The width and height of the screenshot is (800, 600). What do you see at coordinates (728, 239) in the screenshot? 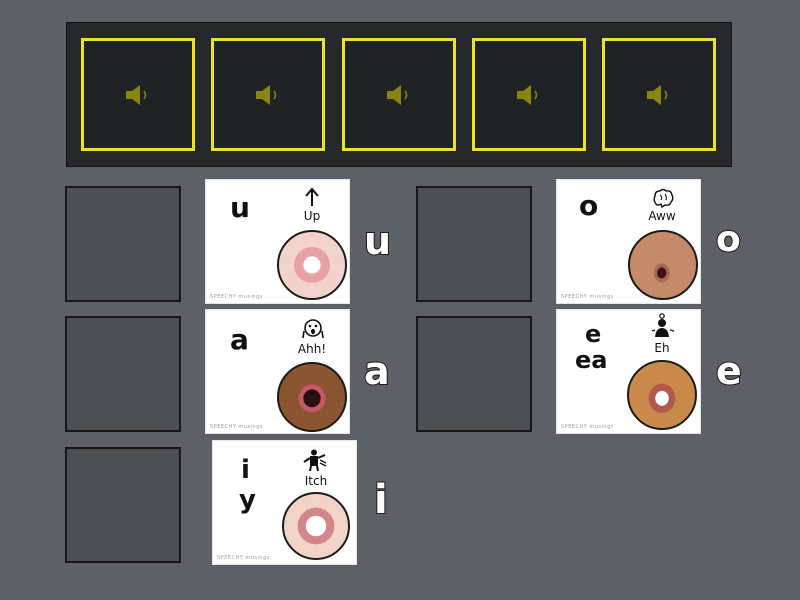
I see `side-label-o: o` at bounding box center [728, 239].